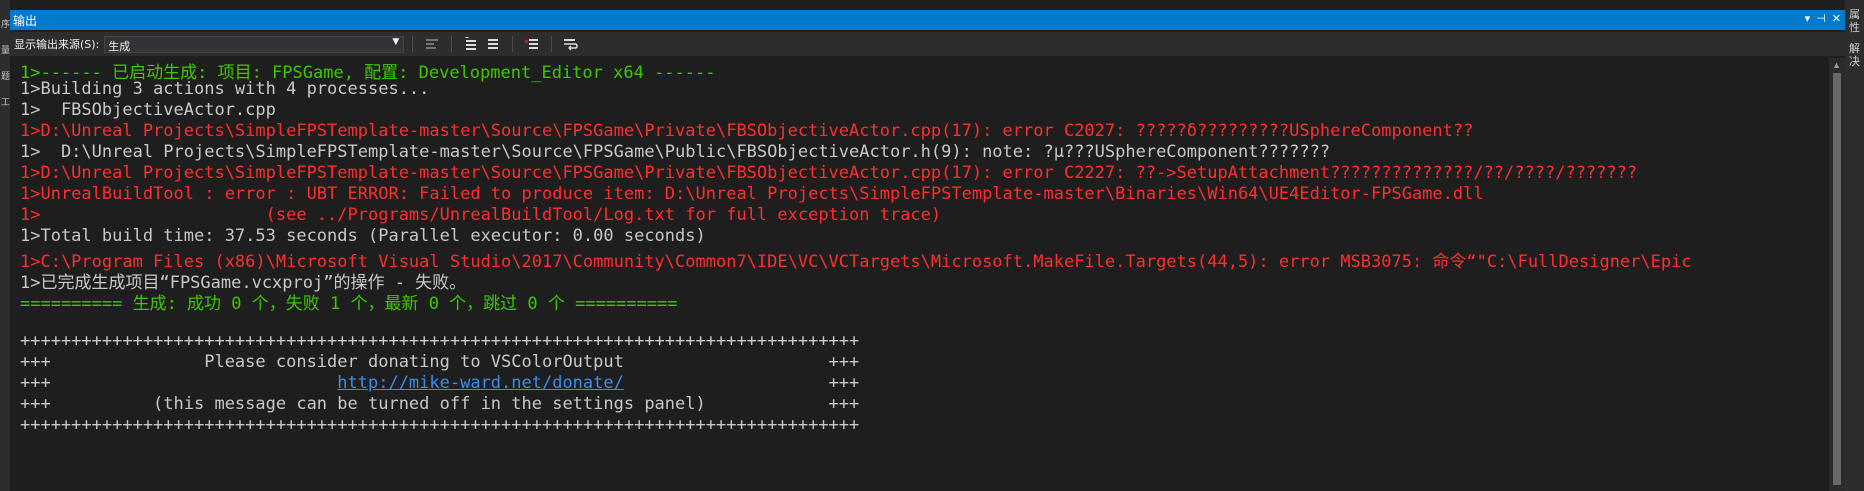  Describe the element at coordinates (25, 21) in the screenshot. I see `output-title: 输出` at that location.